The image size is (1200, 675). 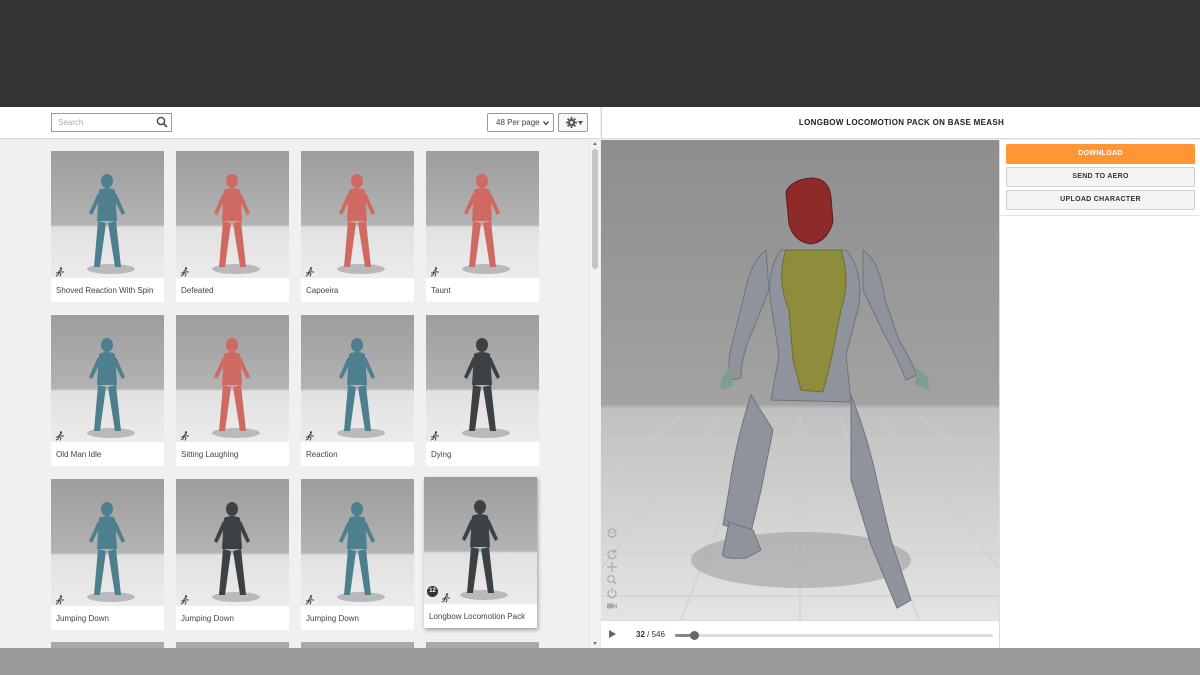 What do you see at coordinates (197, 290) in the screenshot?
I see `animation-card-label: Defeated` at bounding box center [197, 290].